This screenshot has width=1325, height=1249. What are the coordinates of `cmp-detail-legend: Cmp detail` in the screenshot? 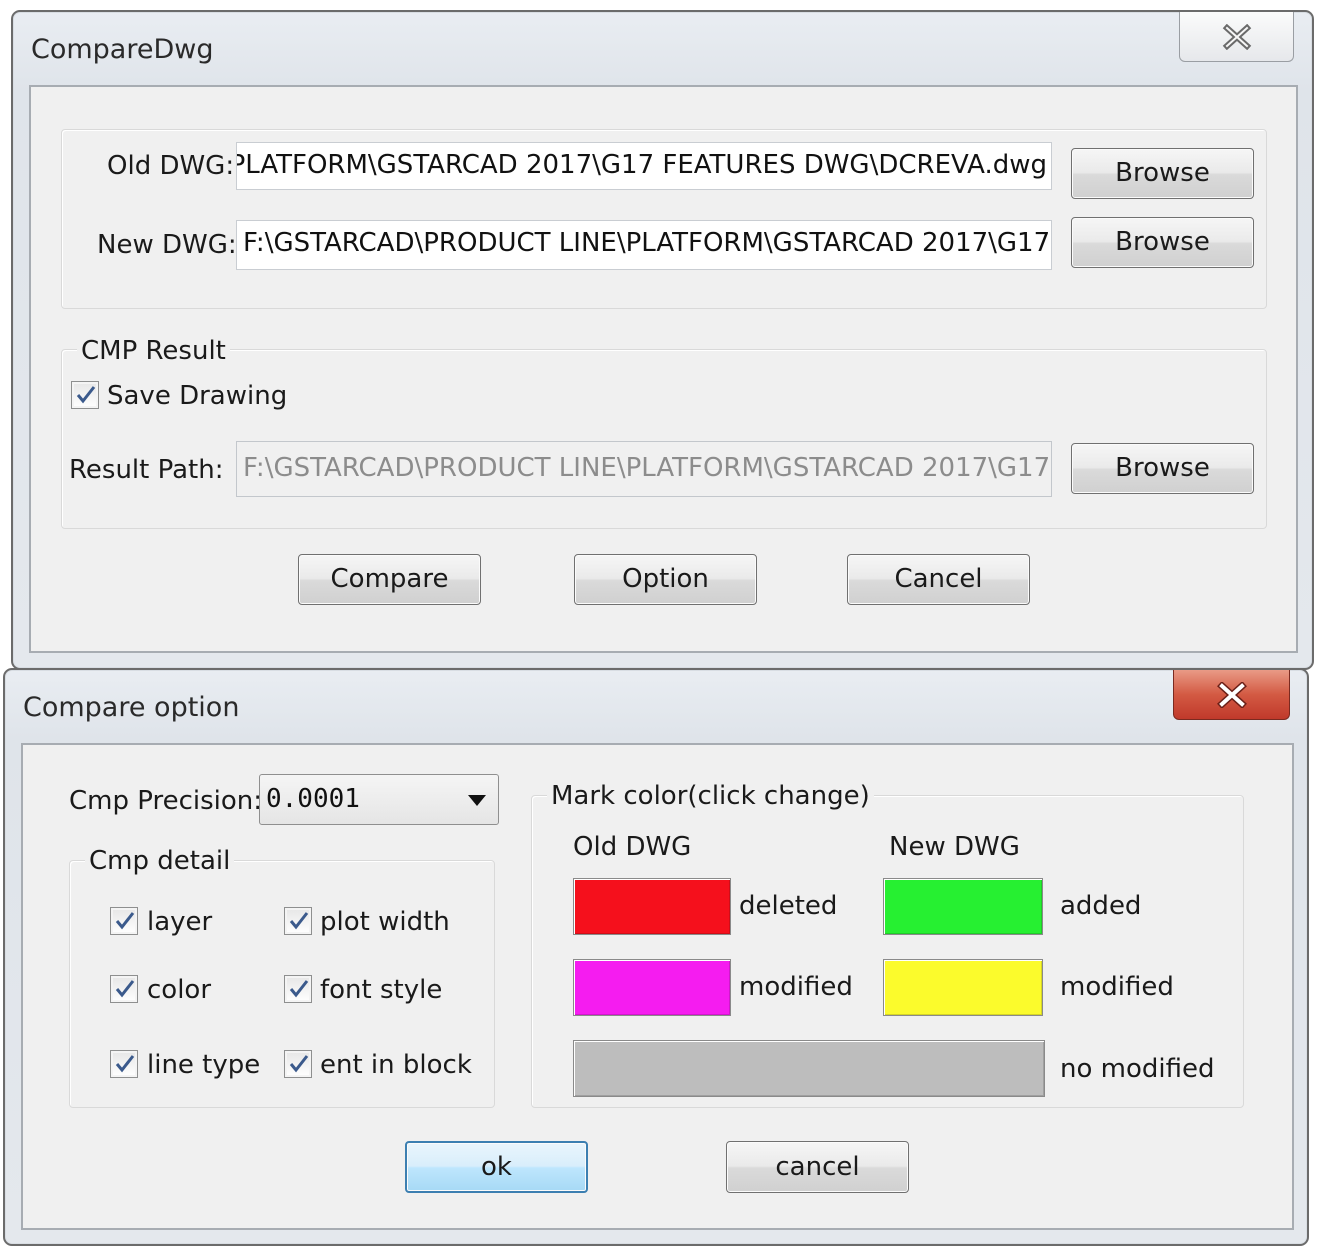 It's located at (160, 861).